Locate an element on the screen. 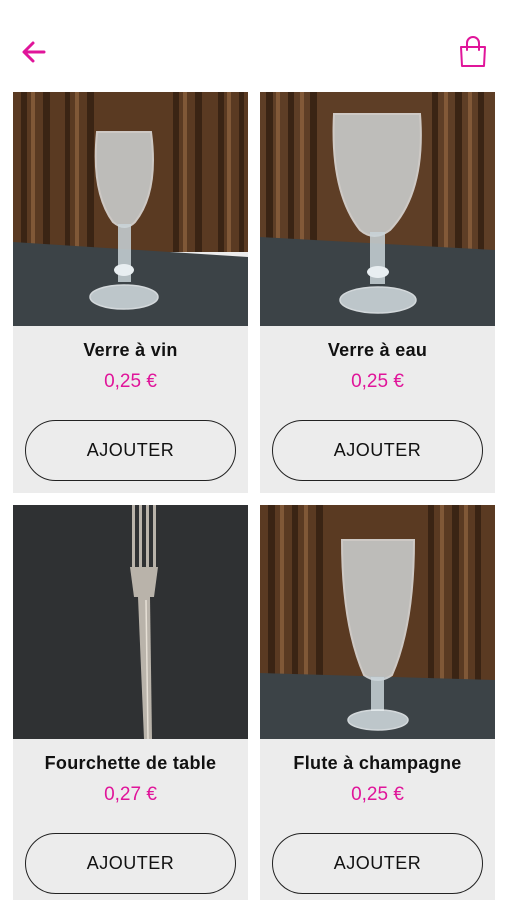  product-image-water-glass is located at coordinates (377, 209).